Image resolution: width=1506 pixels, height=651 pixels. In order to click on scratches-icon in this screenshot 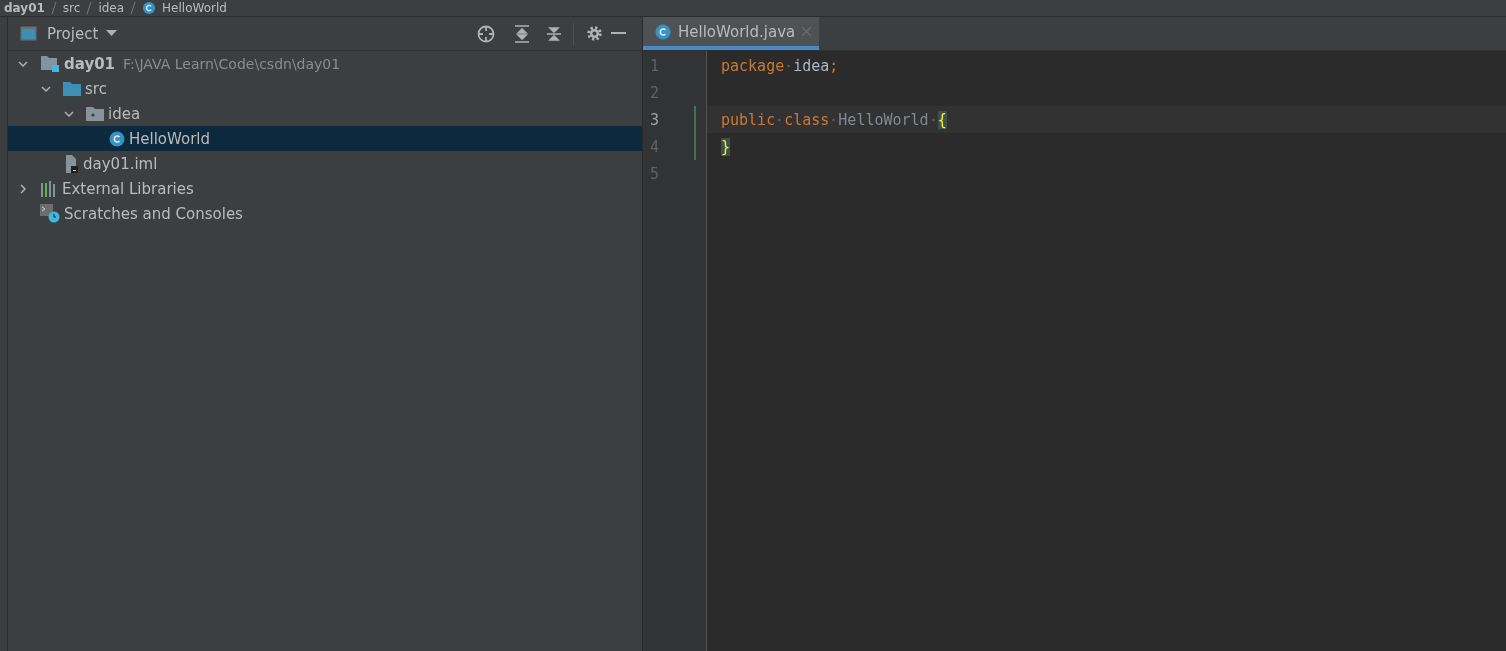, I will do `click(50, 213)`.